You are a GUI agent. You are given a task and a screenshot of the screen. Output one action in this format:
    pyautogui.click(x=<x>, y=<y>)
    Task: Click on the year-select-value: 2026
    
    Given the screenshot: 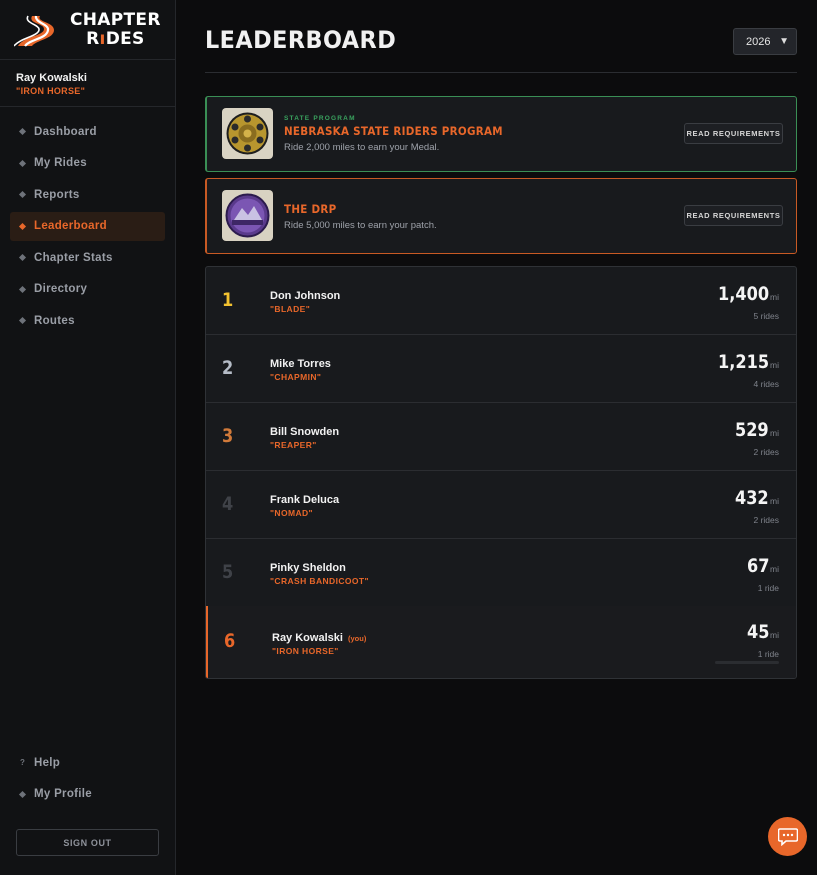 What is the action you would take?
    pyautogui.click(x=758, y=41)
    